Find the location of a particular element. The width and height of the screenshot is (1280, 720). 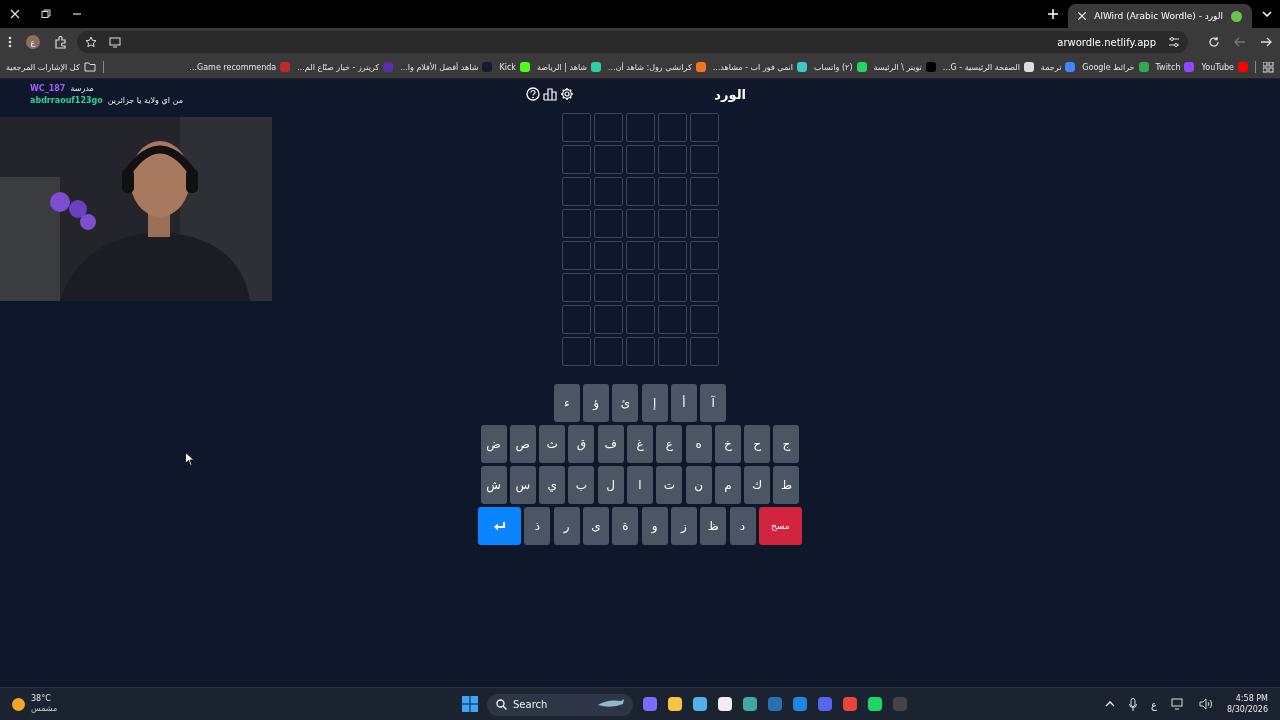

letter-key: ب is located at coordinates (581, 485).